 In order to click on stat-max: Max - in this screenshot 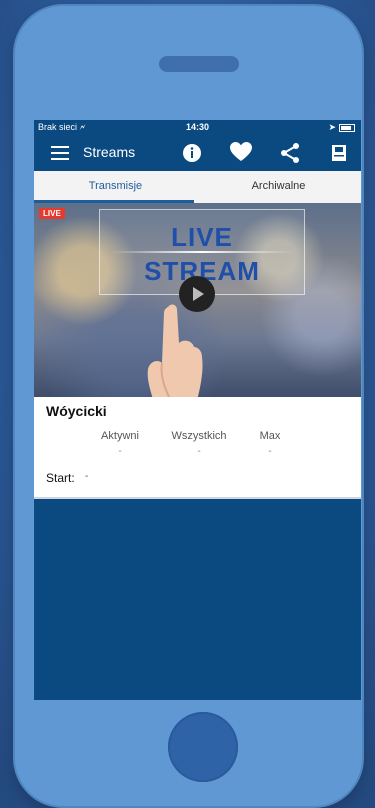, I will do `click(270, 443)`.